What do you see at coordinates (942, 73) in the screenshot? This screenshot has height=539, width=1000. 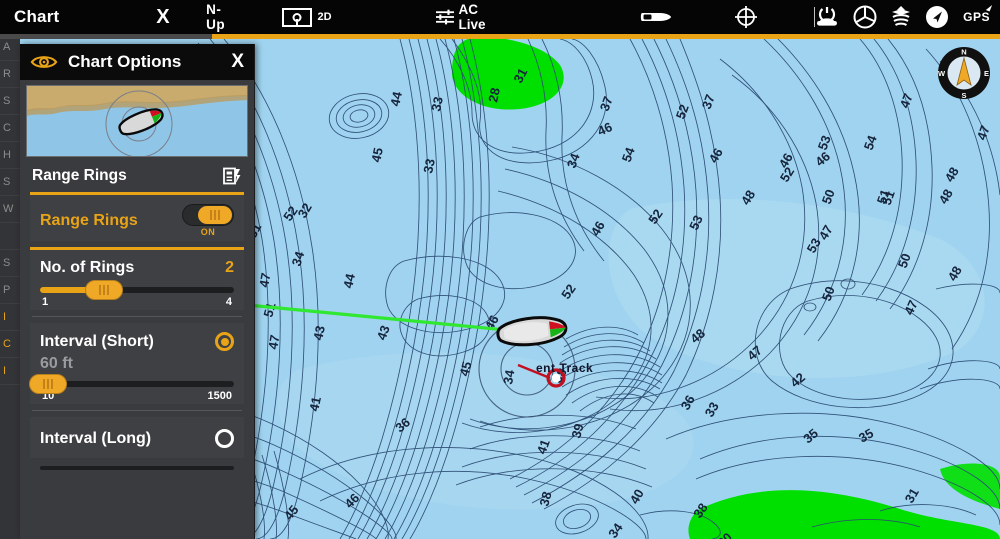 I see `compass-west-label: W` at bounding box center [942, 73].